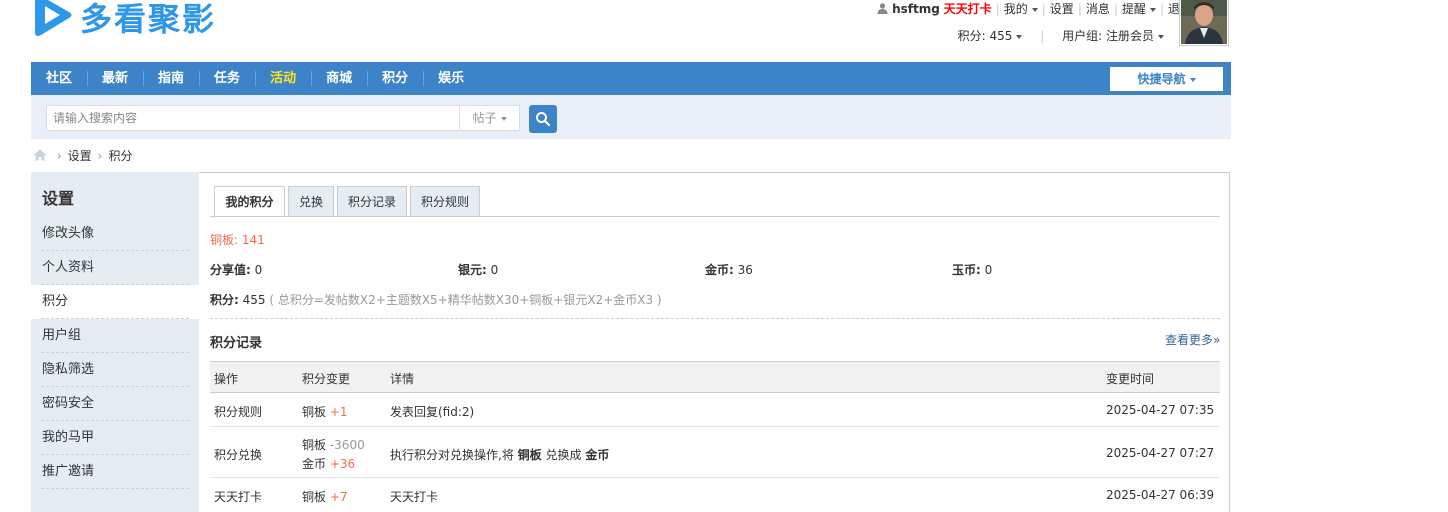 The image size is (1448, 512). I want to click on jade-credit: 玉币: 0, so click(972, 269).